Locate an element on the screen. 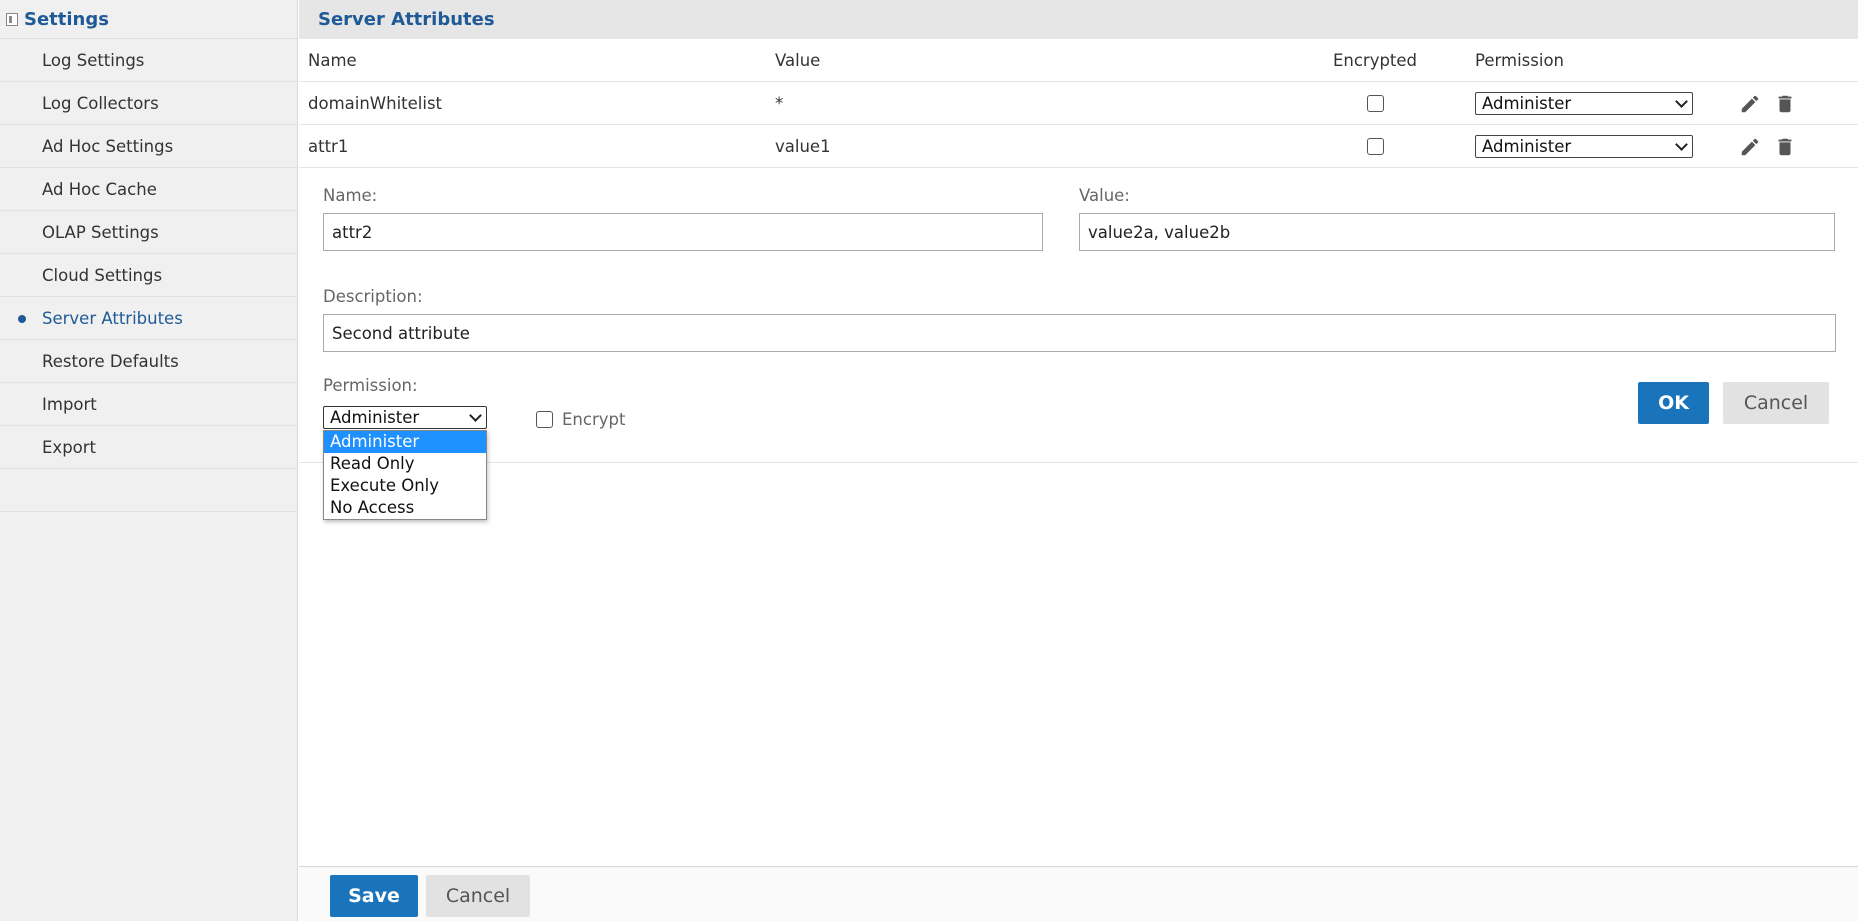 This screenshot has height=921, width=1858. sidebar-item-log-collectors: Log Collectors is located at coordinates (148, 103).